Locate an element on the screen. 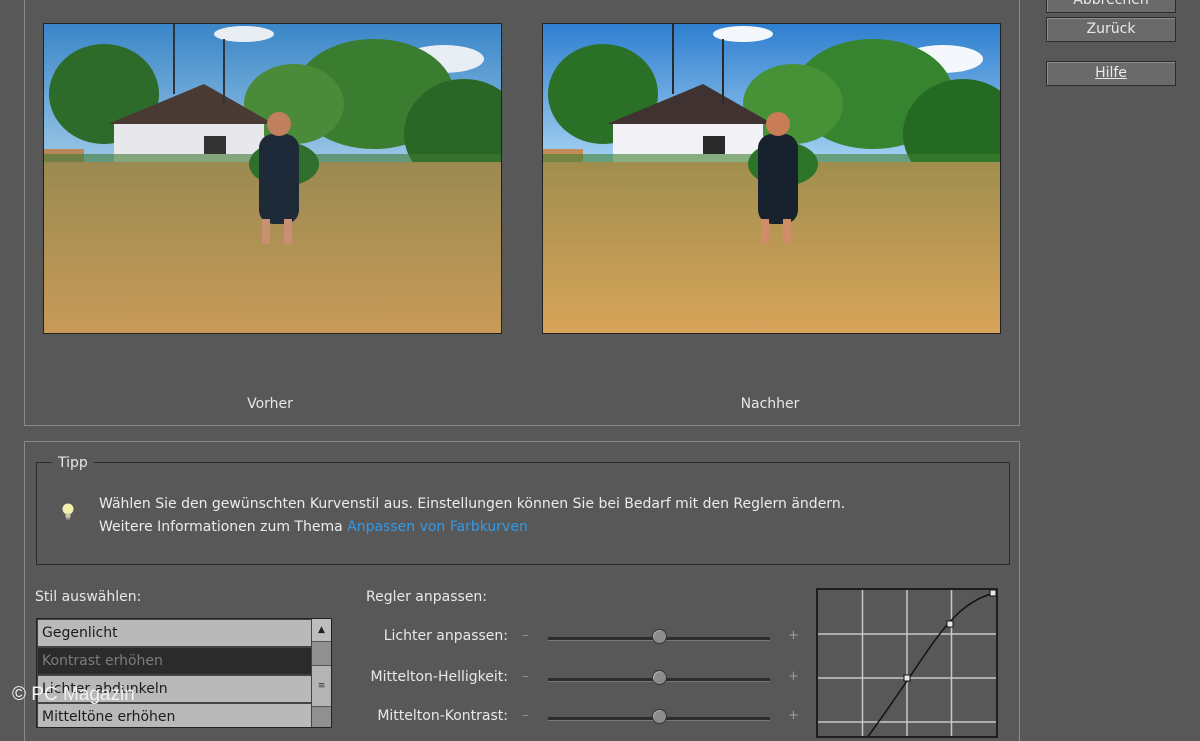  scroll-up-arrow-icon: ▲ is located at coordinates (321, 630).